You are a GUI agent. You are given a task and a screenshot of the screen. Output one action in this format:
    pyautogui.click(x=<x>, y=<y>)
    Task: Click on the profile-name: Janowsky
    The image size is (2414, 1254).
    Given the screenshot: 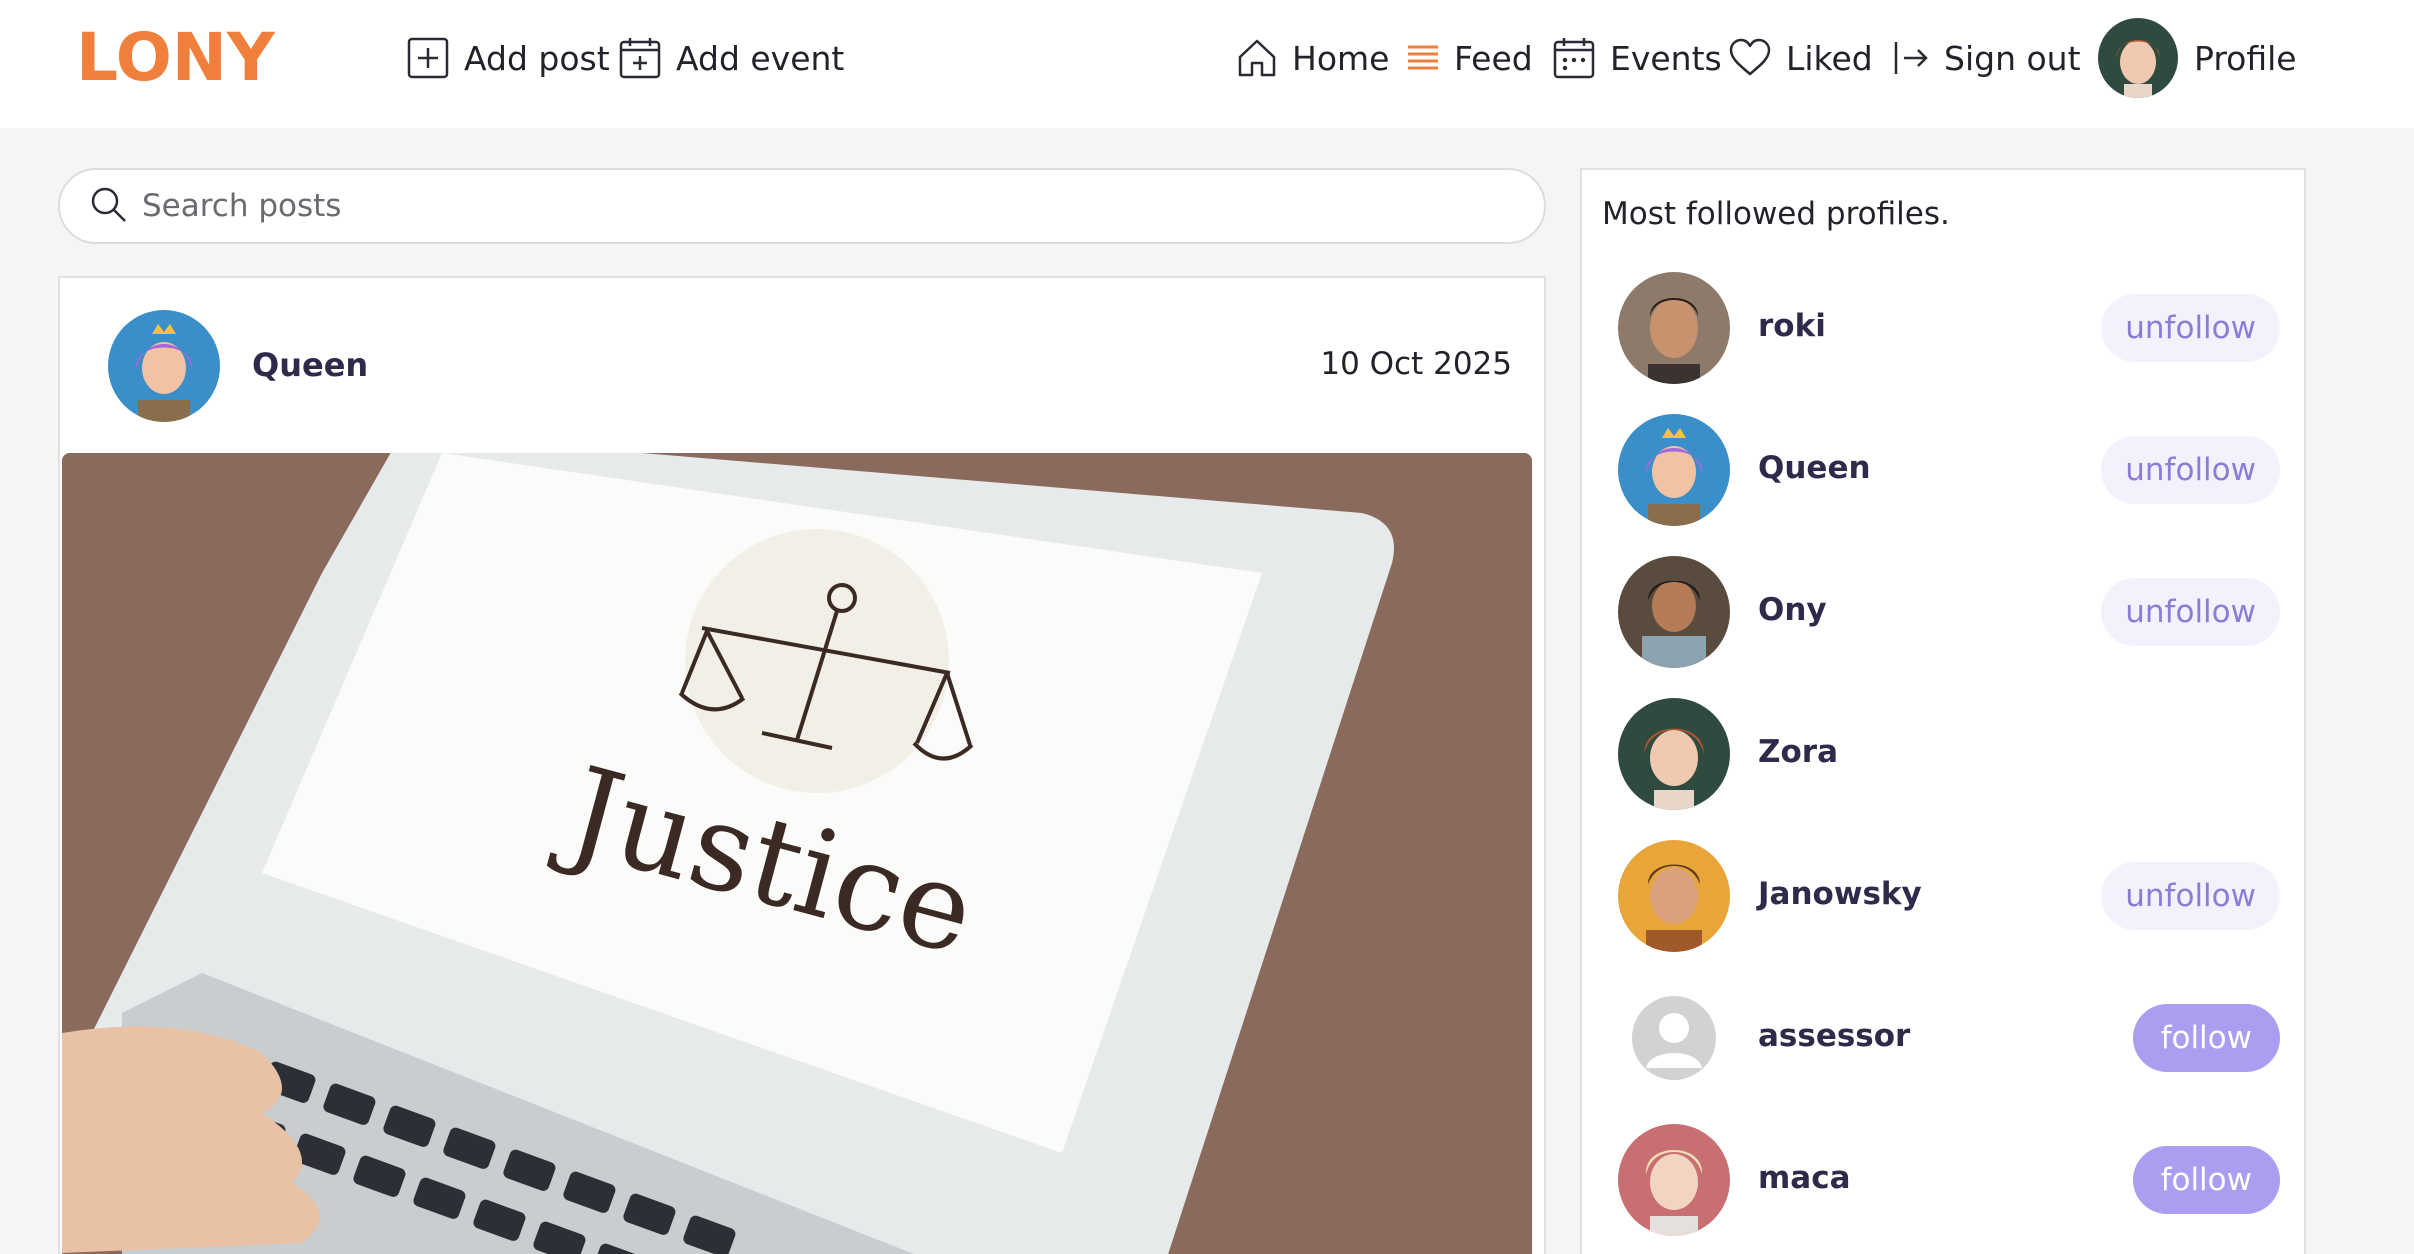 What is the action you would take?
    pyautogui.click(x=1840, y=894)
    